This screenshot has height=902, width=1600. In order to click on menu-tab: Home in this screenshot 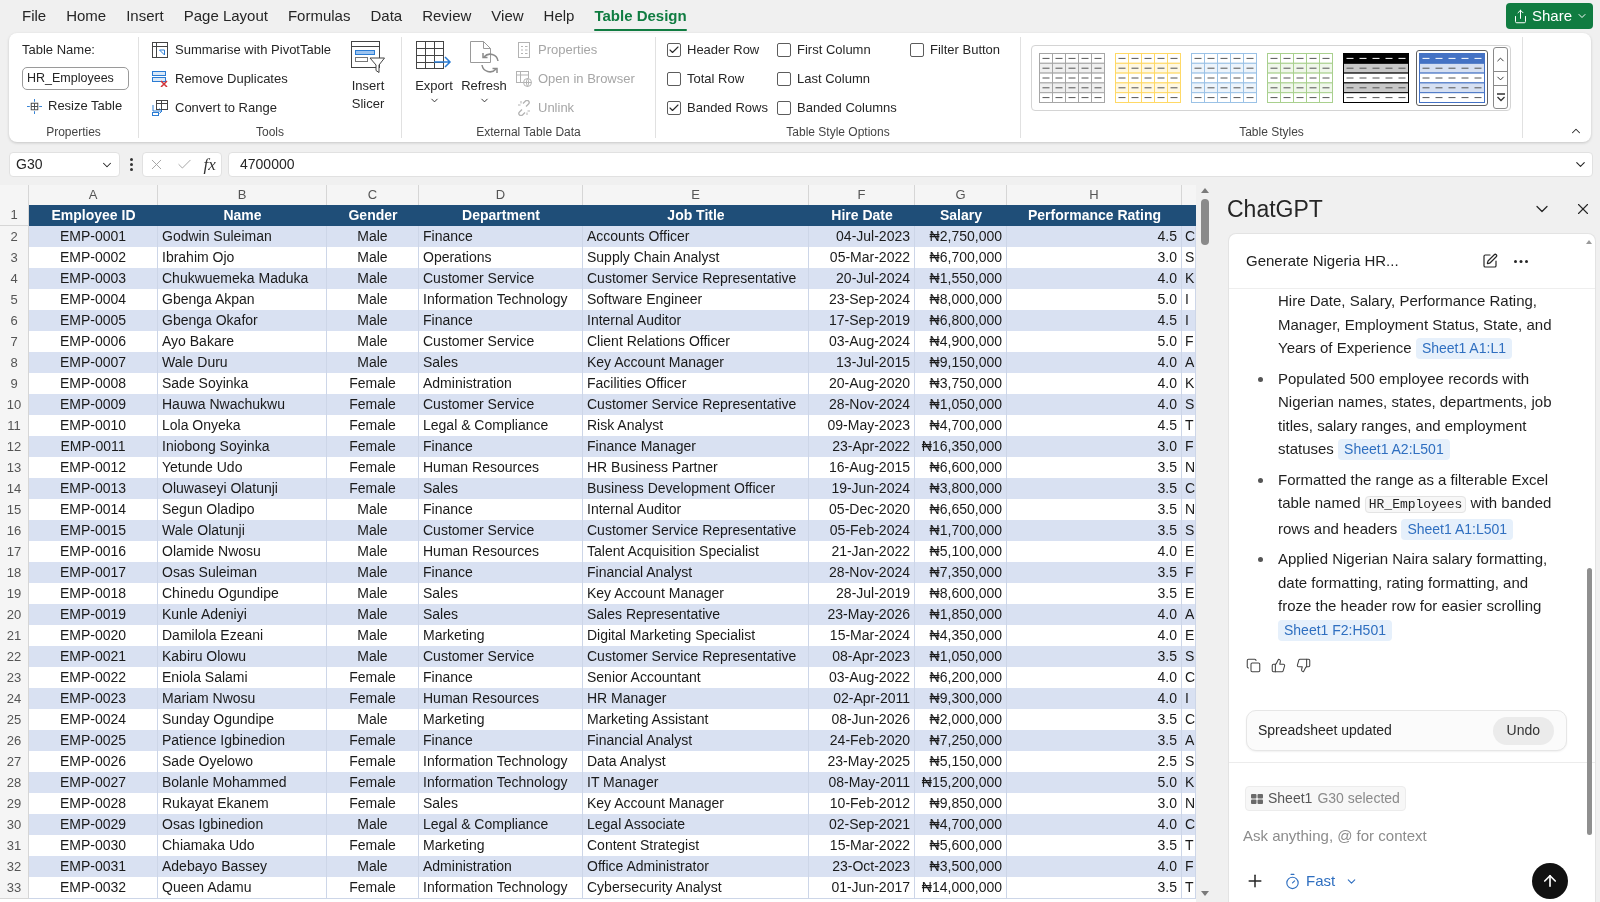, I will do `click(86, 16)`.